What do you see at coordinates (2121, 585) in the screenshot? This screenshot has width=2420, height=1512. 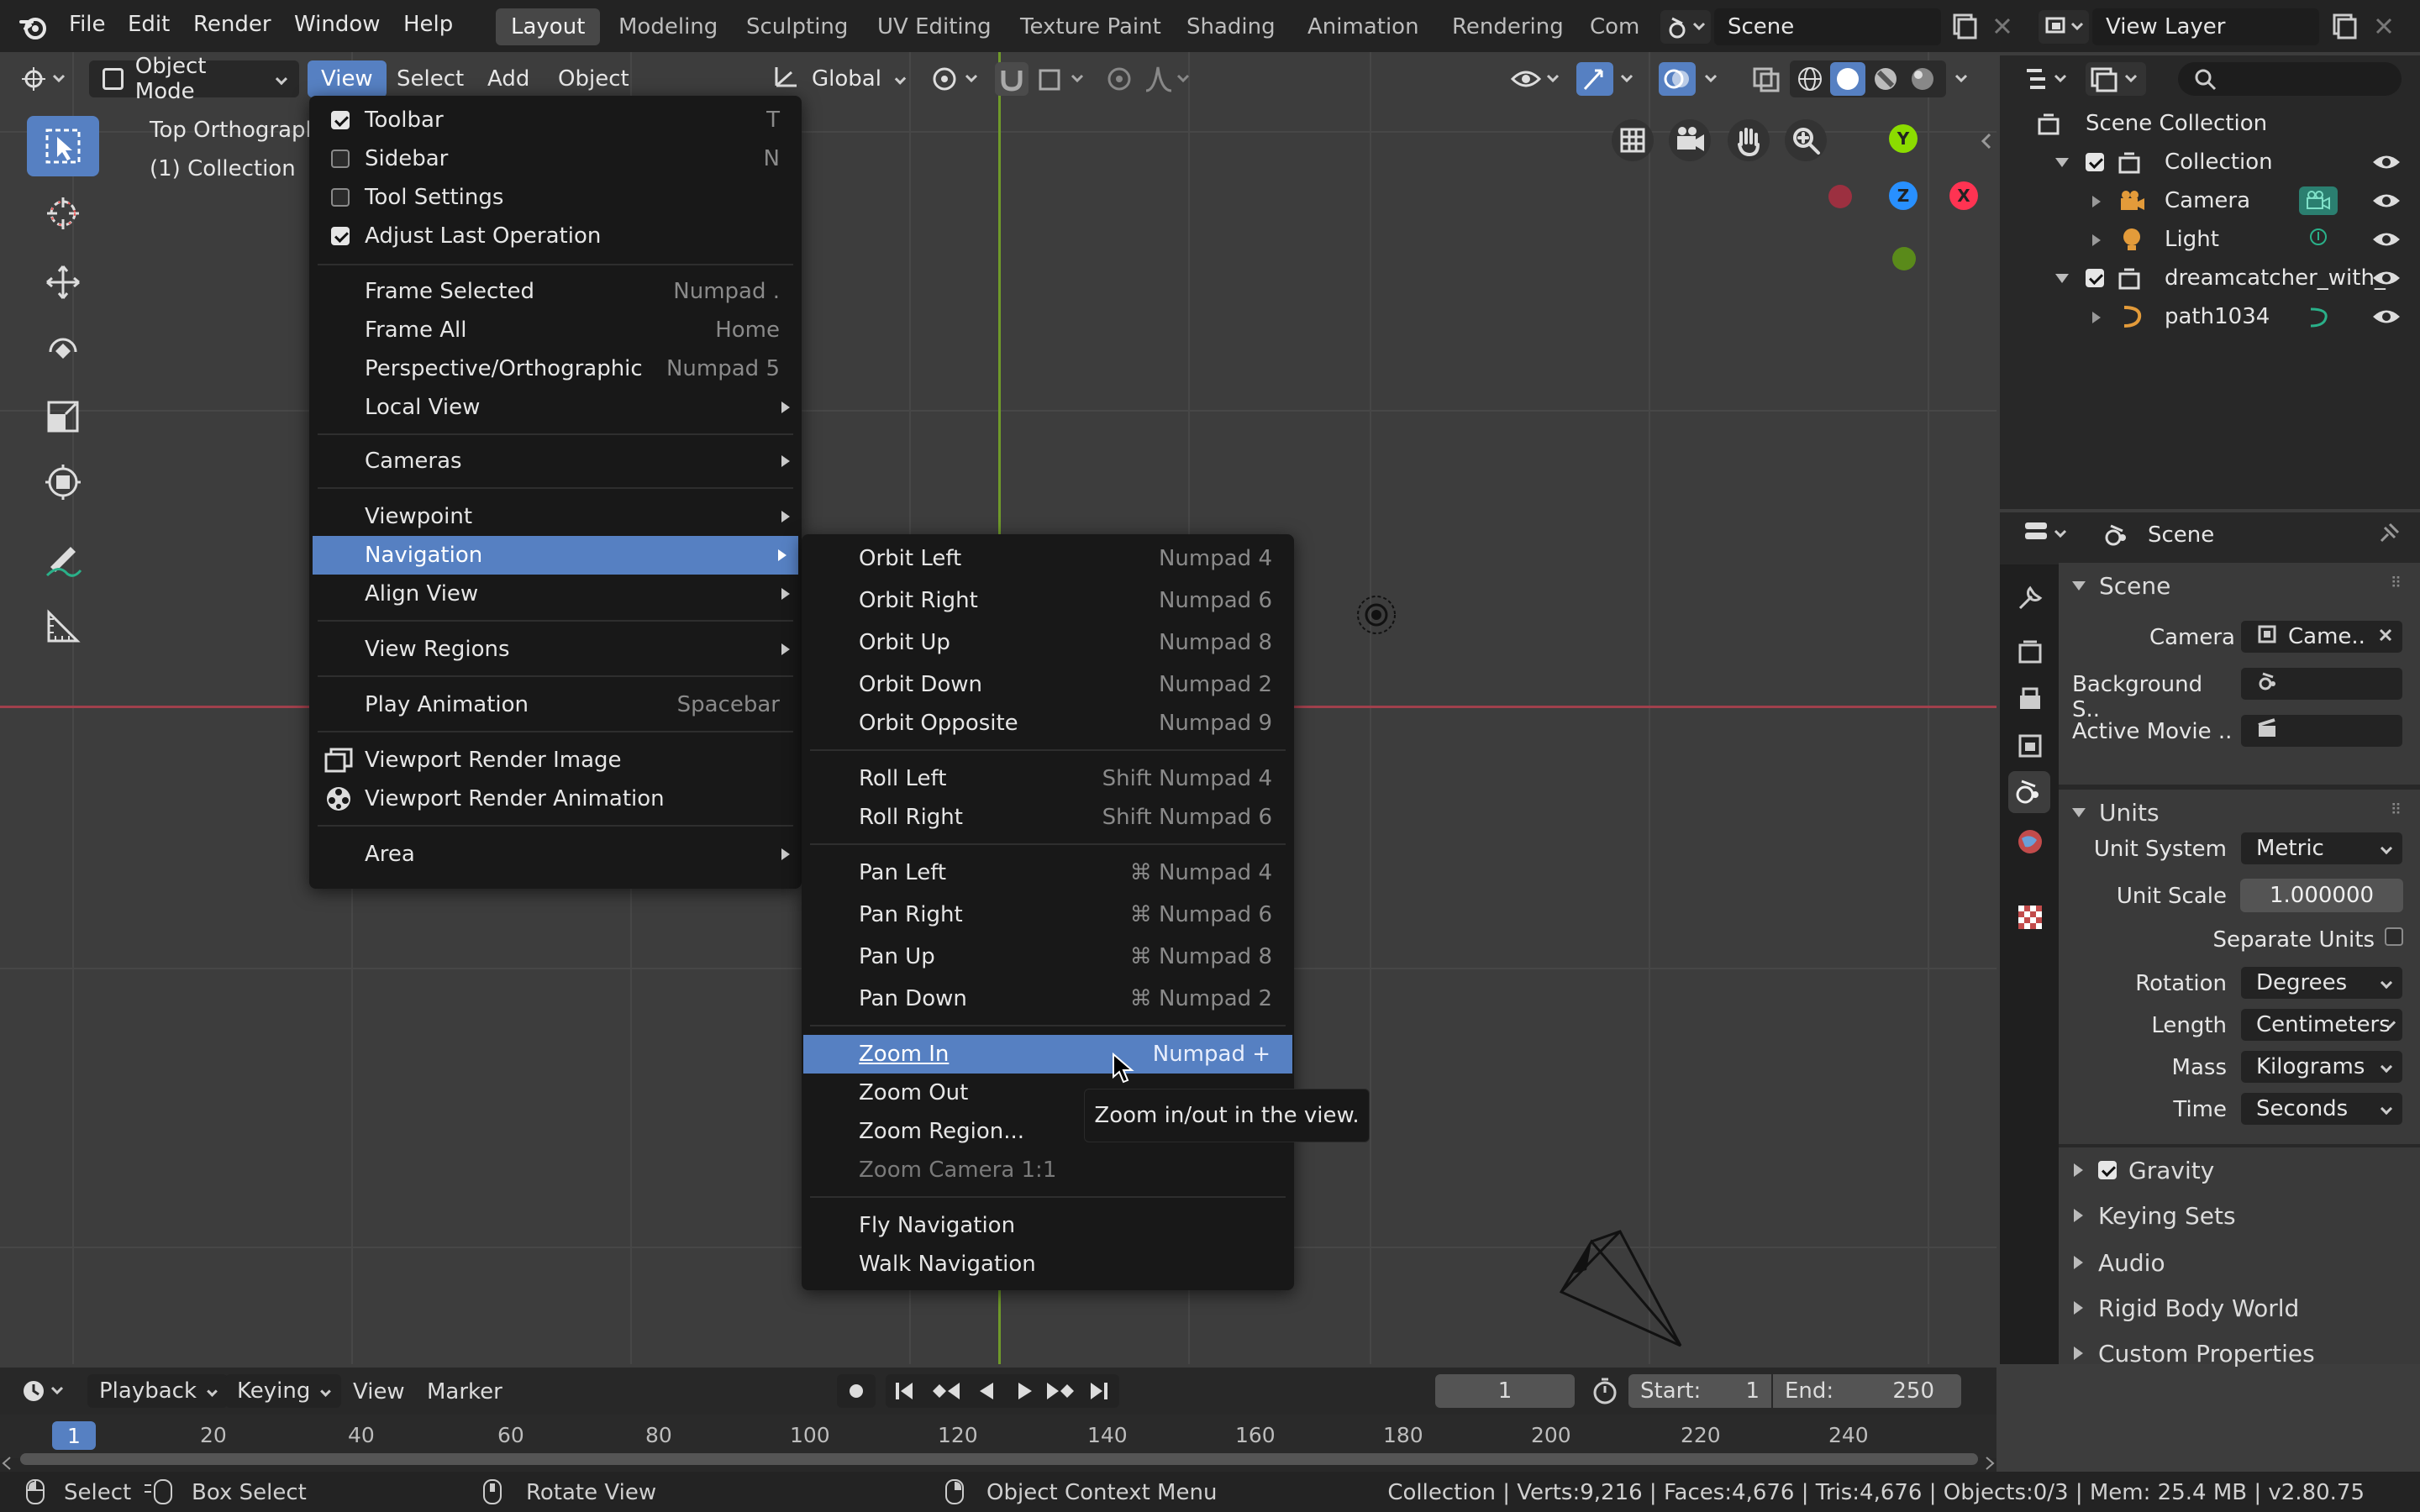 I see `scene-panel-header: Scene` at bounding box center [2121, 585].